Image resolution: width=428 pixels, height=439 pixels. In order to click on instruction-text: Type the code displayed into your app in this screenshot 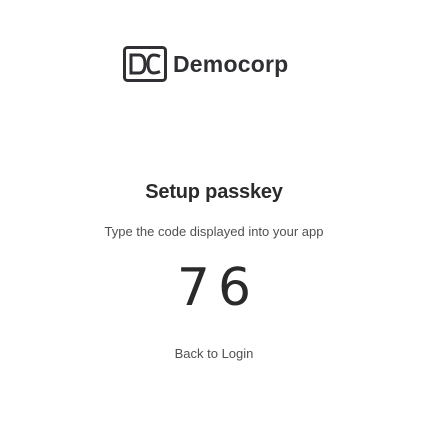, I will do `click(214, 231)`.